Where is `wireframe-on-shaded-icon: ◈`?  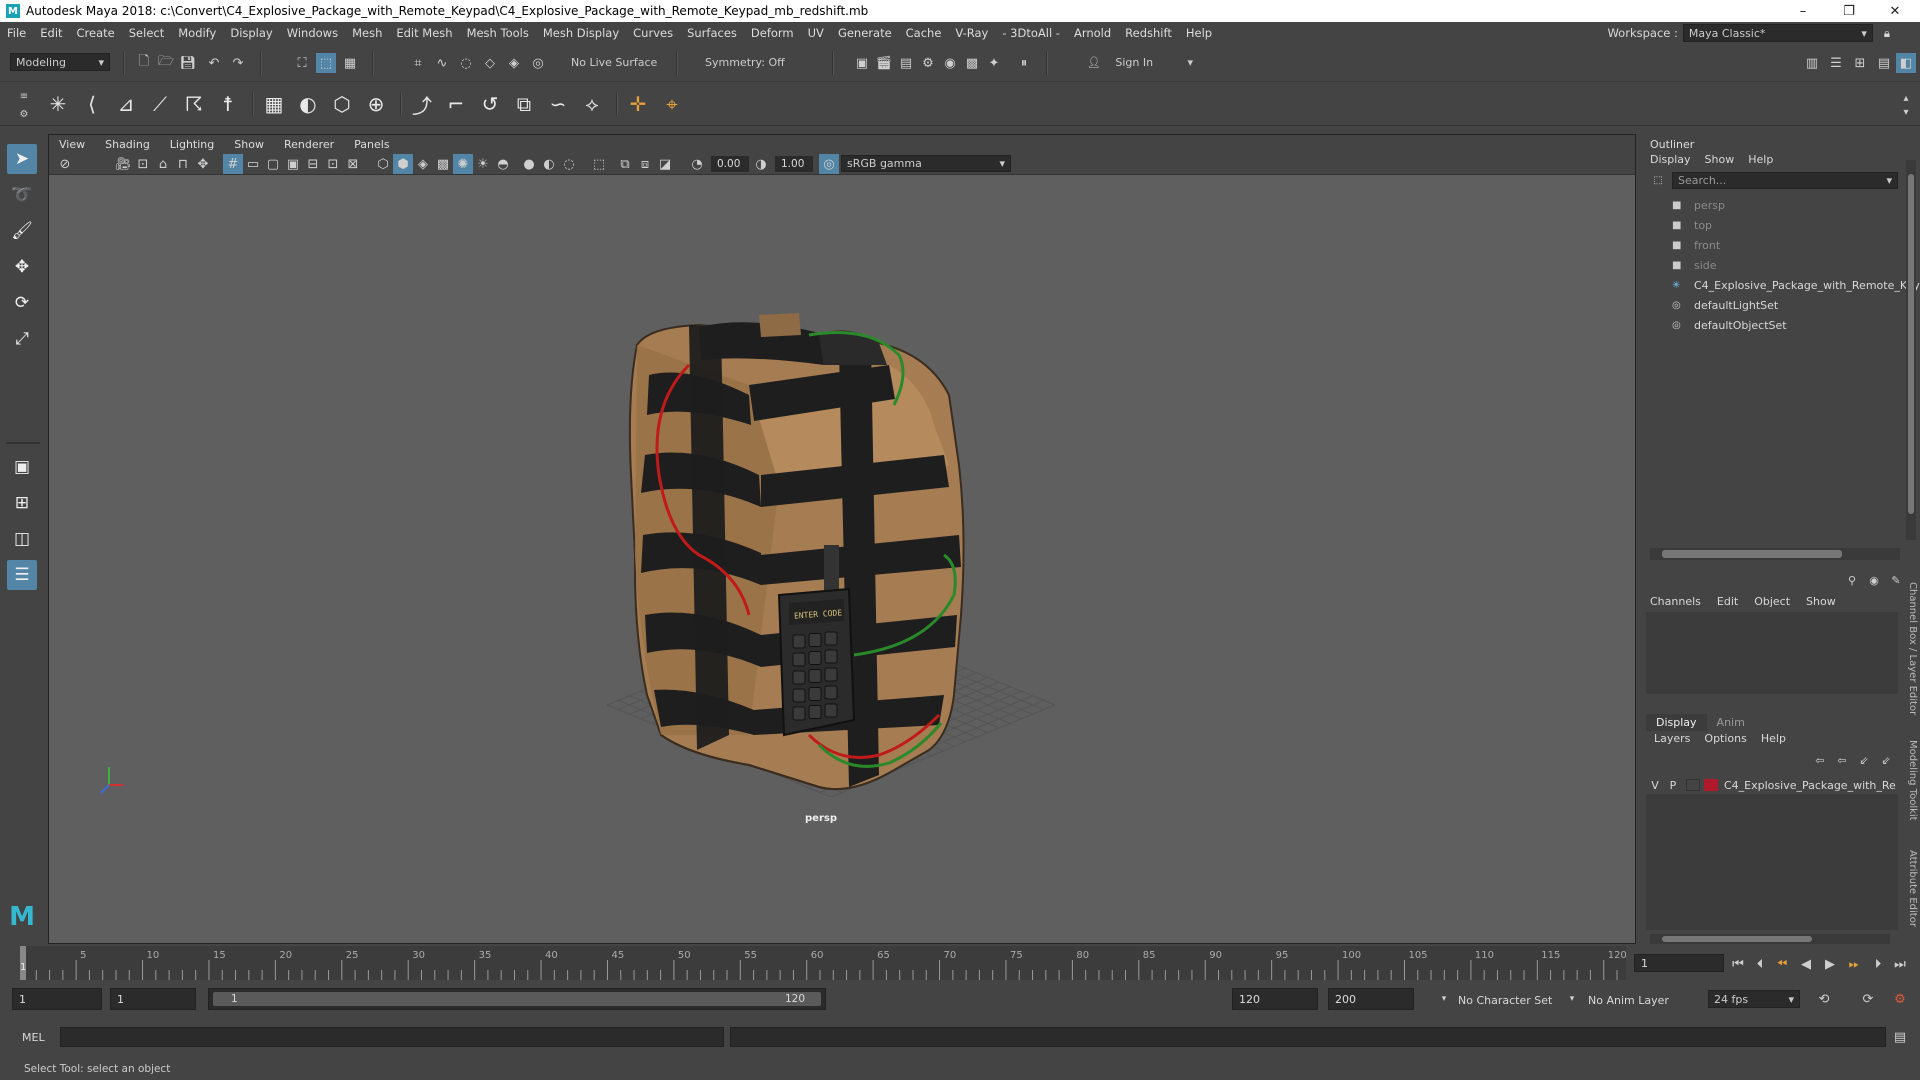 wireframe-on-shaded-icon: ◈ is located at coordinates (423, 164).